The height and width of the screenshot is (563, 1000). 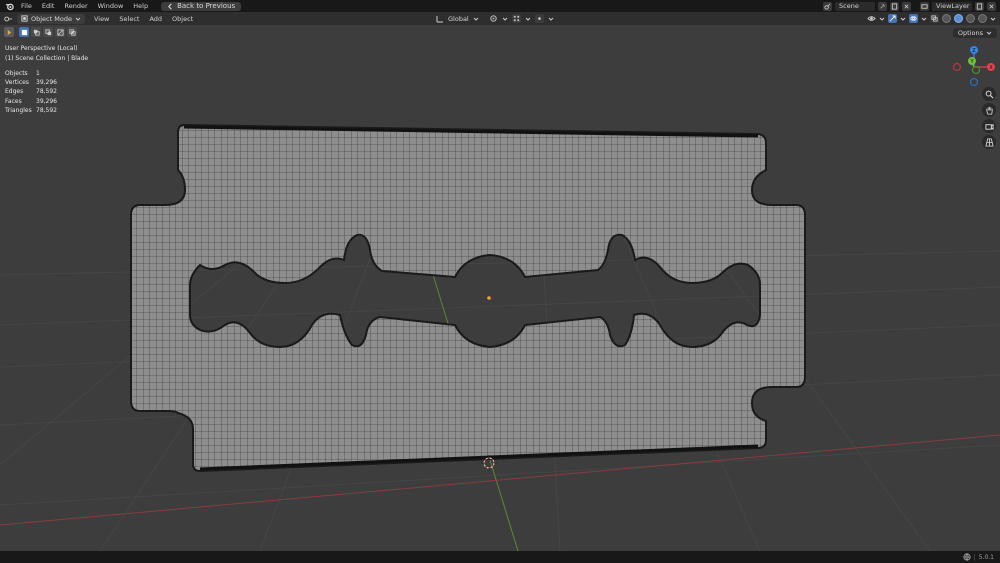 I want to click on menu-view: View, so click(x=101, y=19).